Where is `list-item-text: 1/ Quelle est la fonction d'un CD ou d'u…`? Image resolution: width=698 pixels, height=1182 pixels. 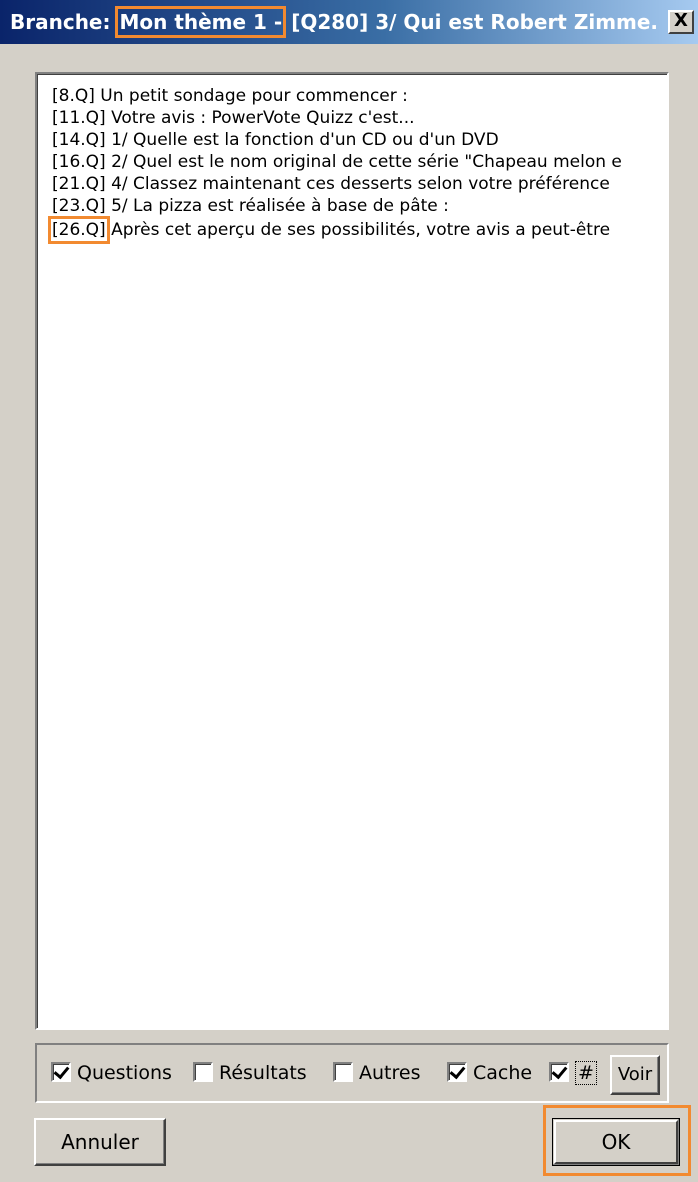 list-item-text: 1/ Quelle est la fonction d'un CD ou d'u… is located at coordinates (302, 140).